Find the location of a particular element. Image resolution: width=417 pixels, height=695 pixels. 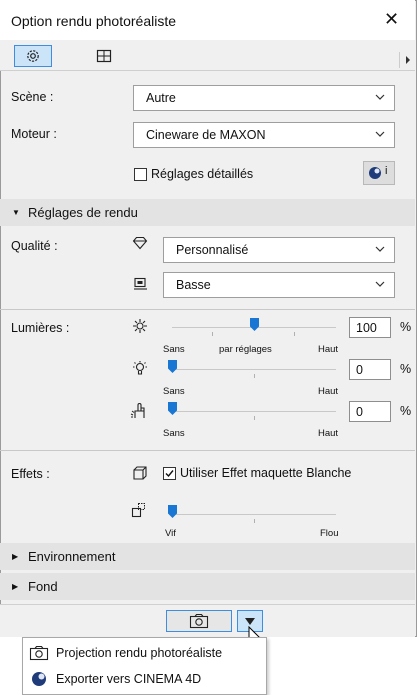

lights-label: Lumières : is located at coordinates (40, 328).